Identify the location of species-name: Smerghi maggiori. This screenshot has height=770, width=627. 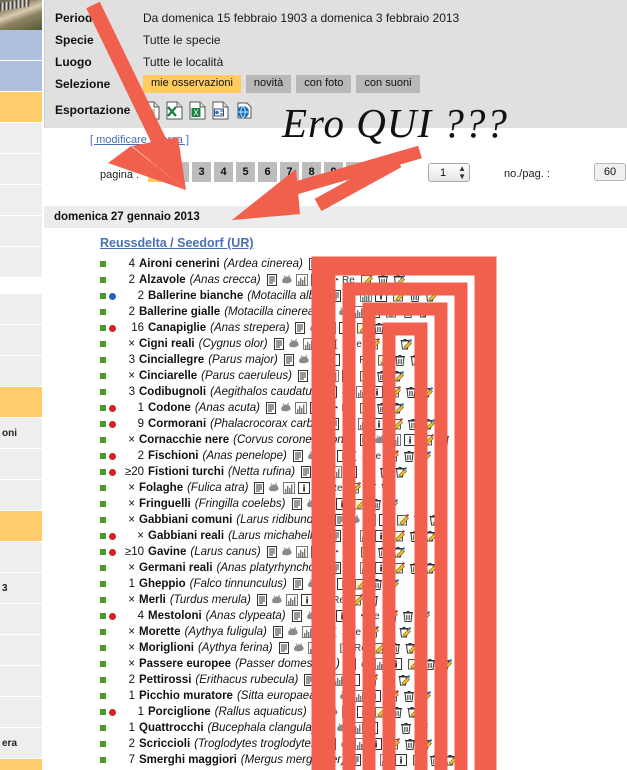
(188, 760).